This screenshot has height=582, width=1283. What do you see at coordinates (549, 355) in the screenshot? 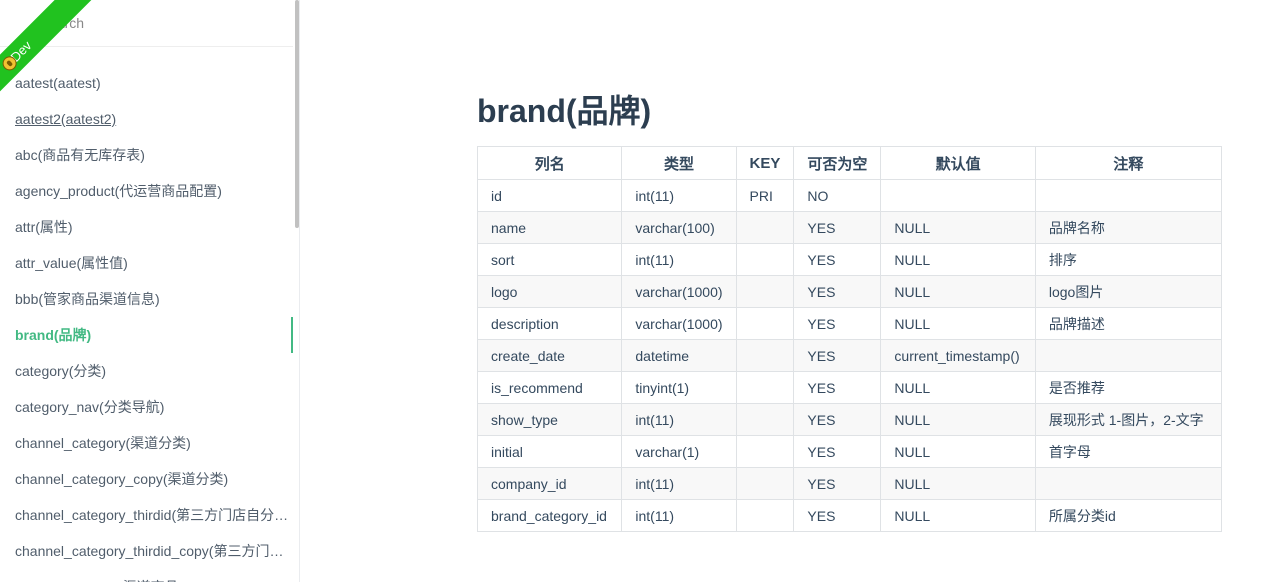
I see `table-cell: create_date` at bounding box center [549, 355].